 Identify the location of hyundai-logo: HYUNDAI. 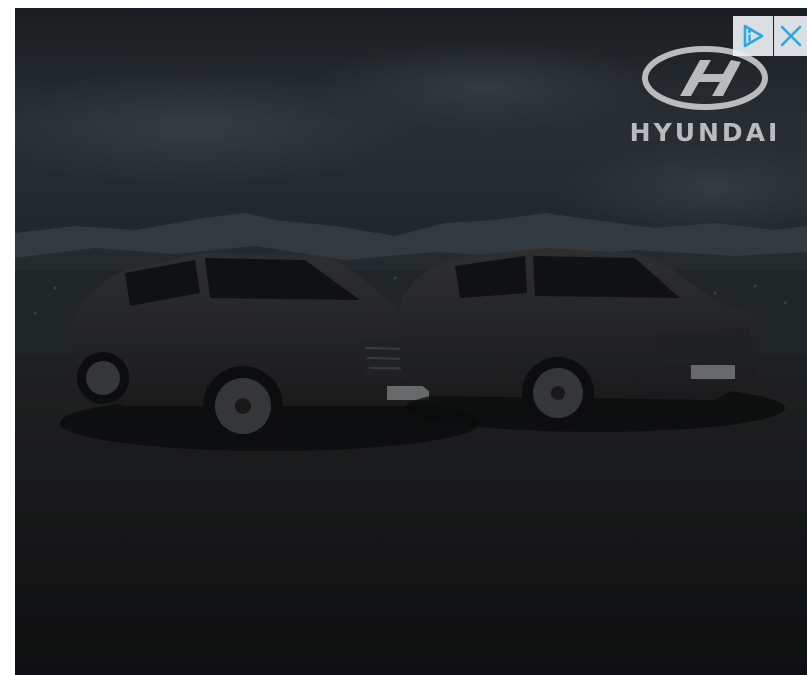
(705, 98).